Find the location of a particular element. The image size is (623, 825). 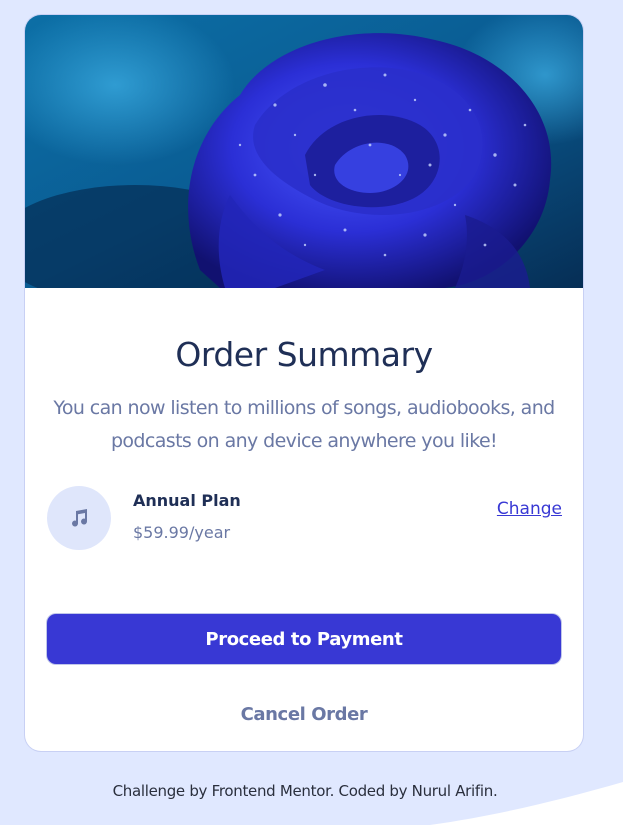

music-note-icon is located at coordinates (79, 518).